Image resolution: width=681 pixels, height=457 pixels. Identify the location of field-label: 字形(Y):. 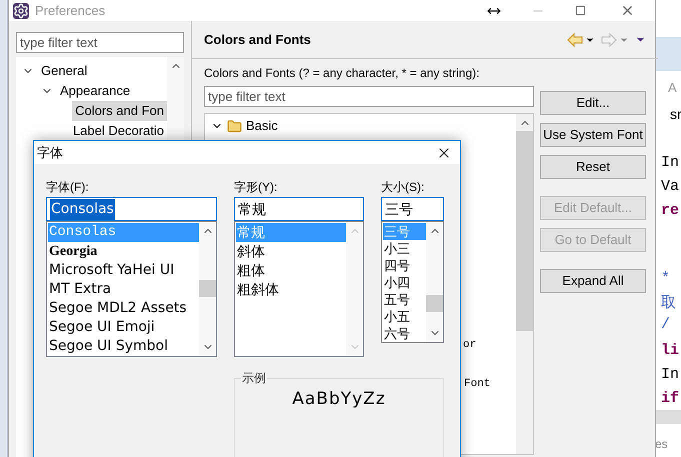
(256, 187).